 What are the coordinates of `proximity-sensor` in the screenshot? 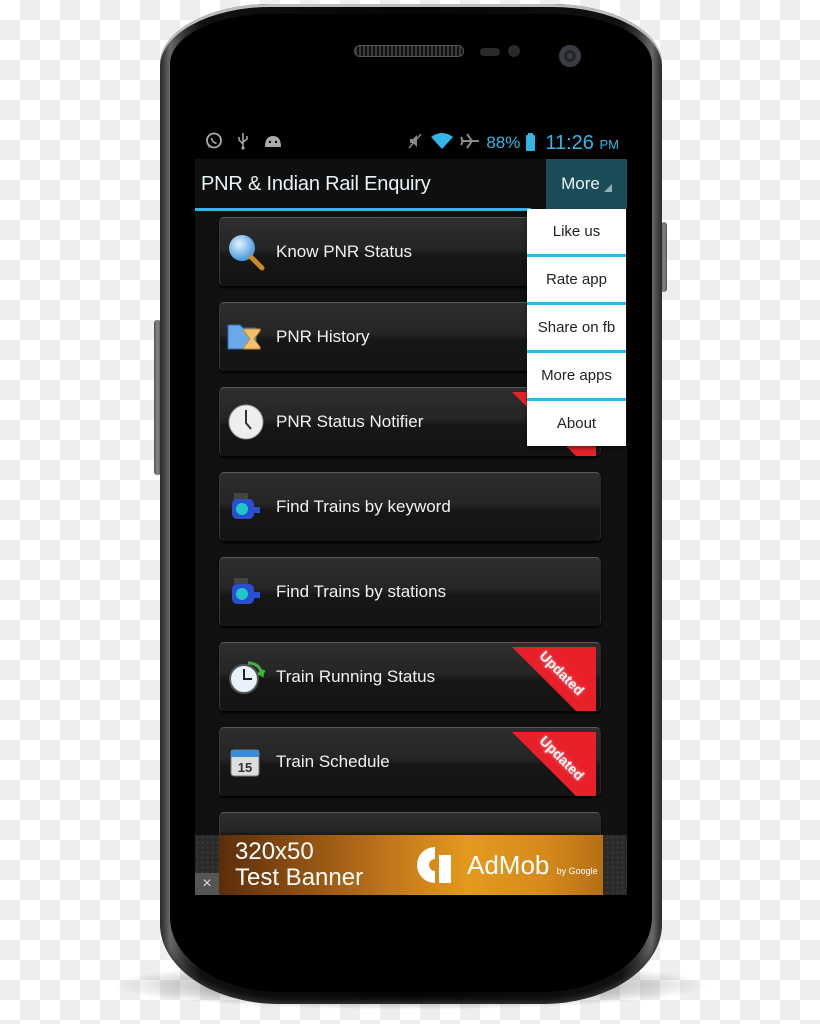 It's located at (490, 52).